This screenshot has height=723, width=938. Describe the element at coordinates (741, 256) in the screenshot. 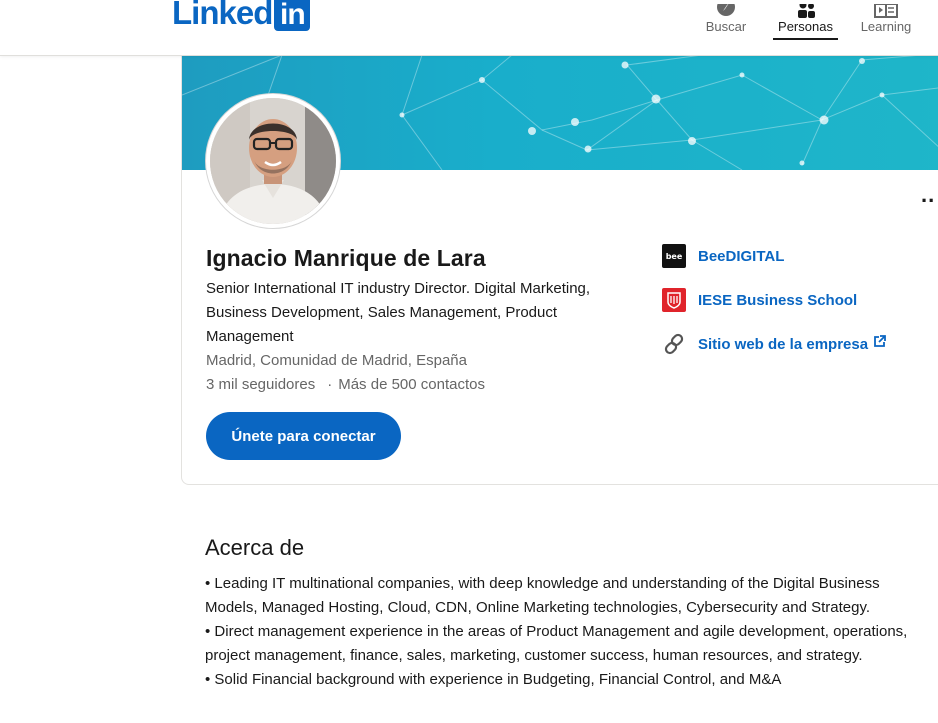

I see `beedigital-label: BeeDIGITAL` at that location.